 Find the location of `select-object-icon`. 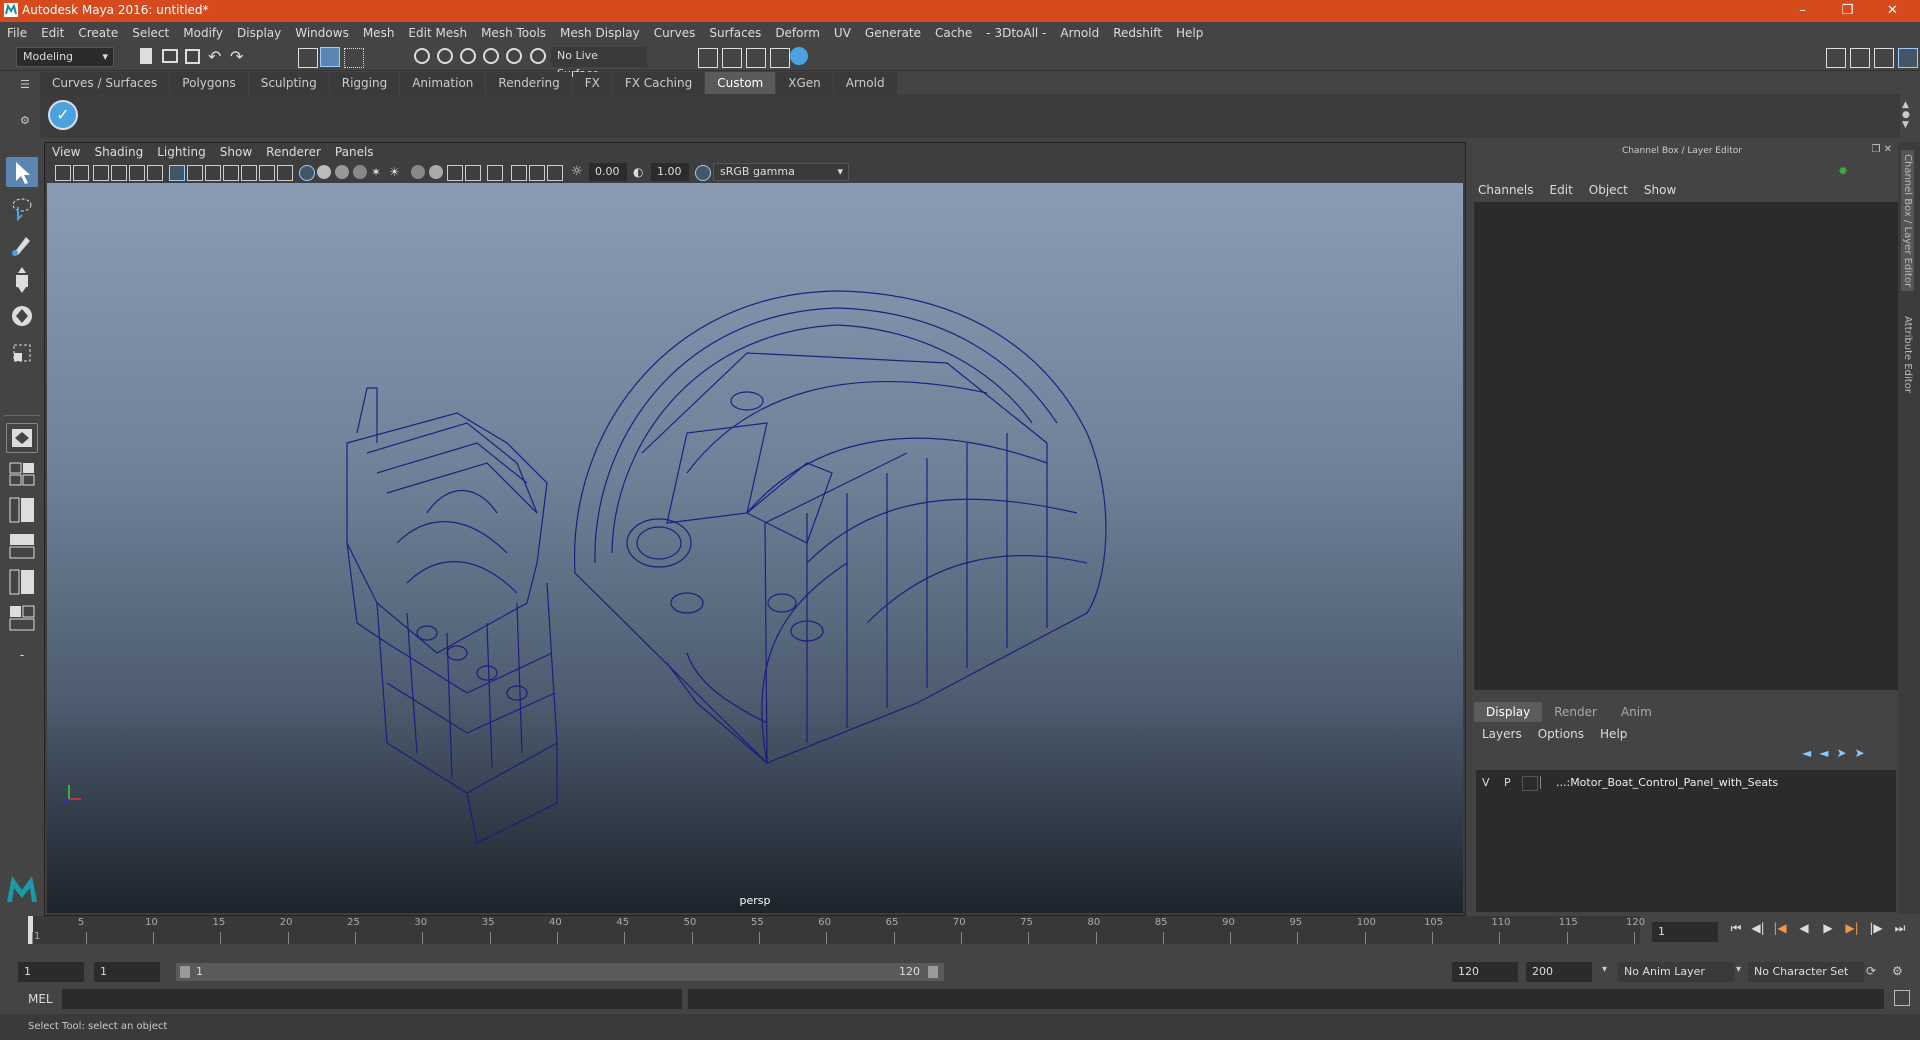

select-object-icon is located at coordinates (330, 57).